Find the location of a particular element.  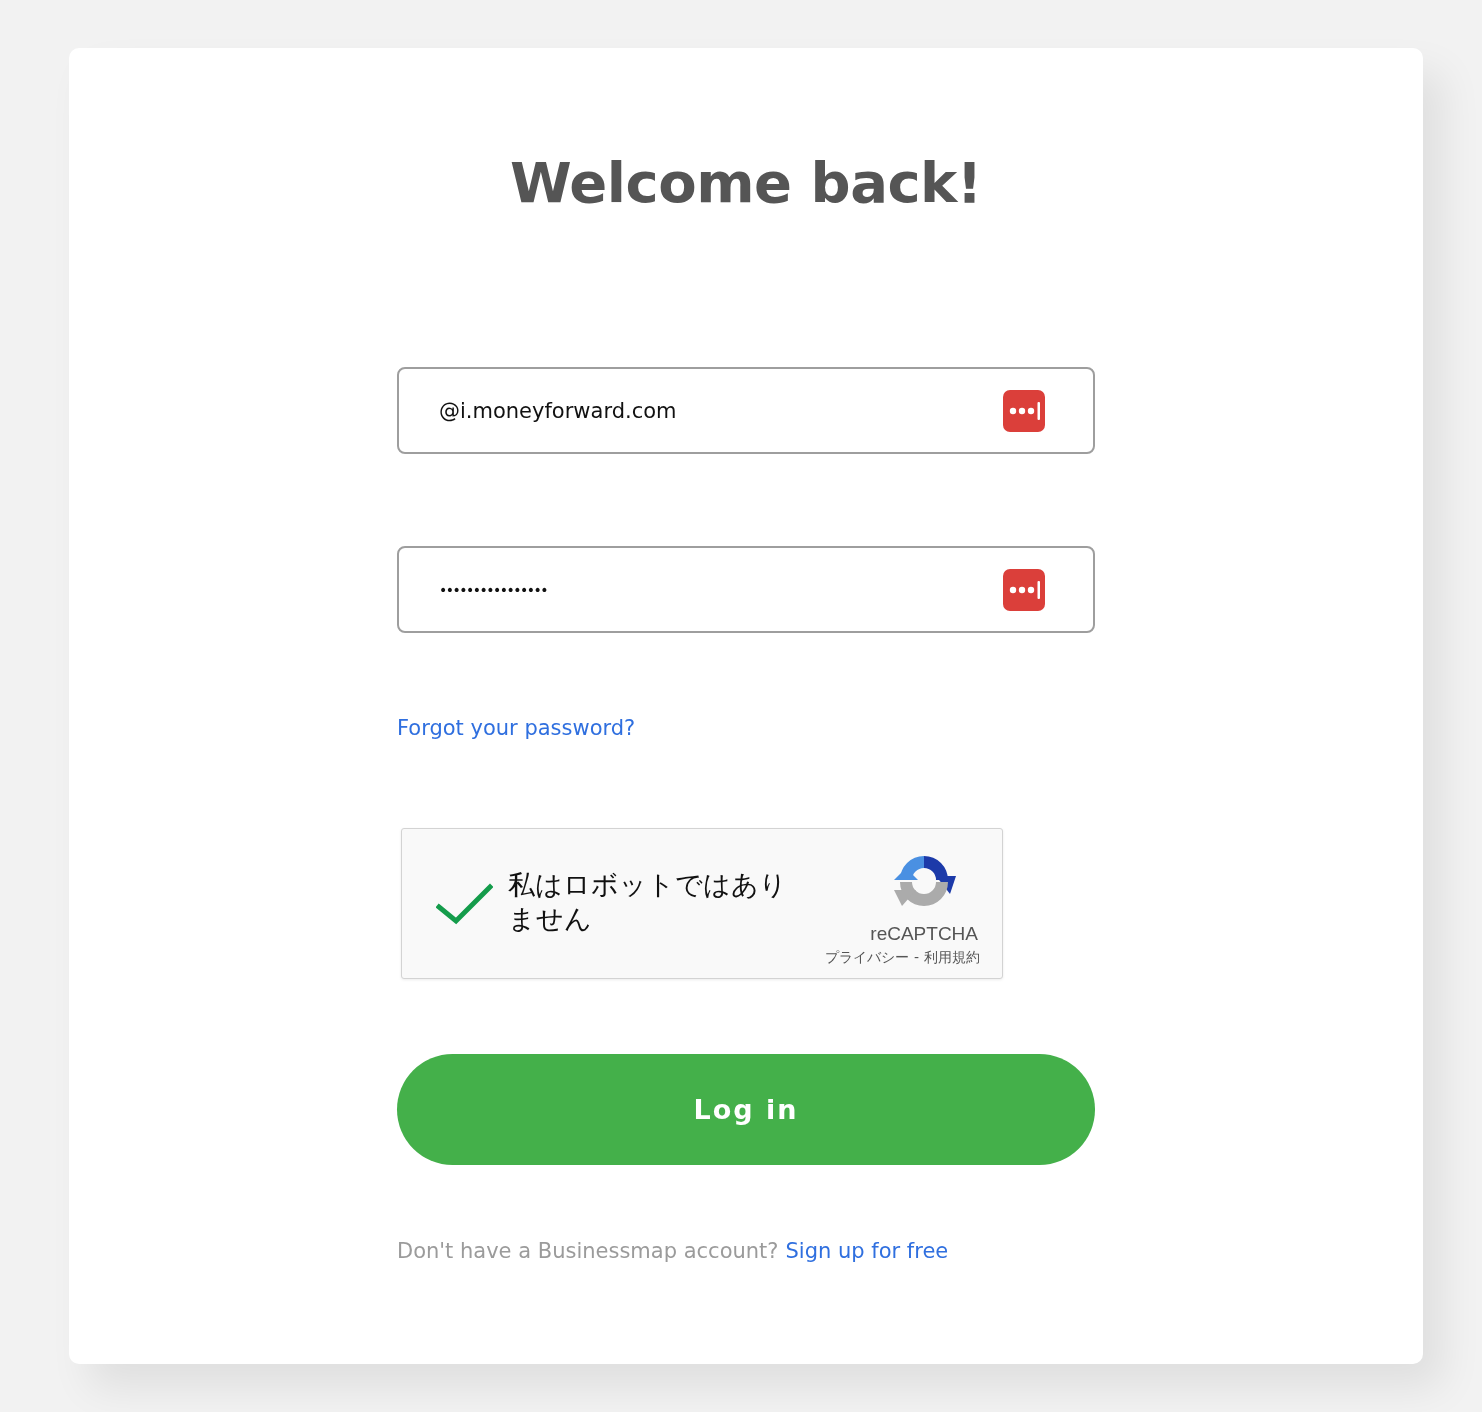

email-field: @i.moneyforward.com is located at coordinates (746, 410).